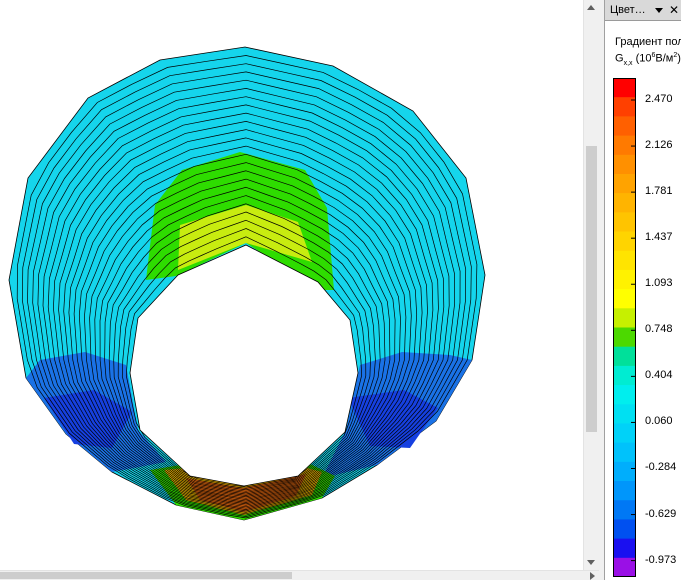 This screenshot has width=681, height=580. Describe the element at coordinates (591, 7) in the screenshot. I see `scroll-up-arrow-icon` at that location.